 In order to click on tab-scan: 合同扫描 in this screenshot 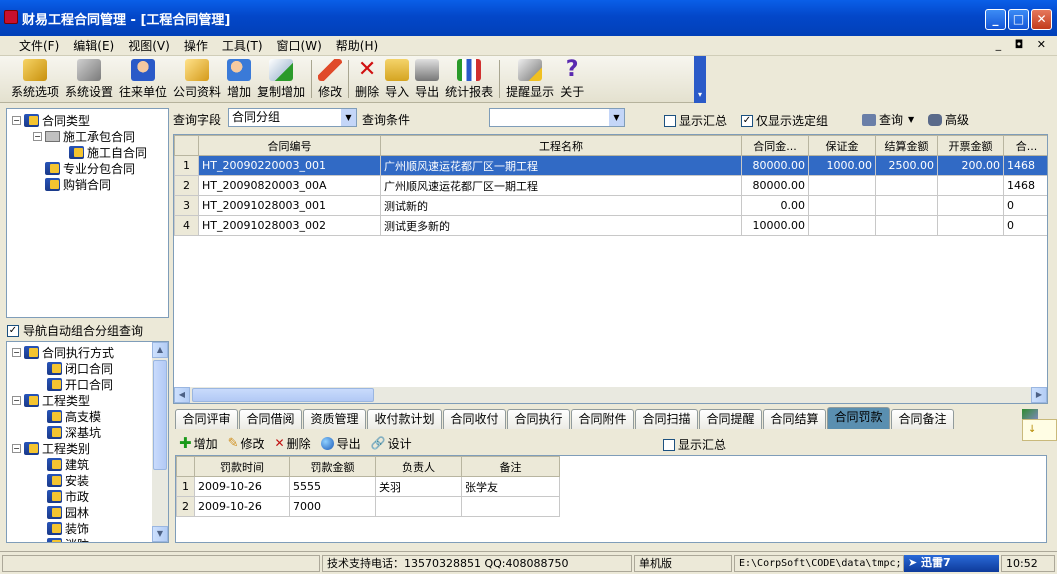, I will do `click(666, 419)`.